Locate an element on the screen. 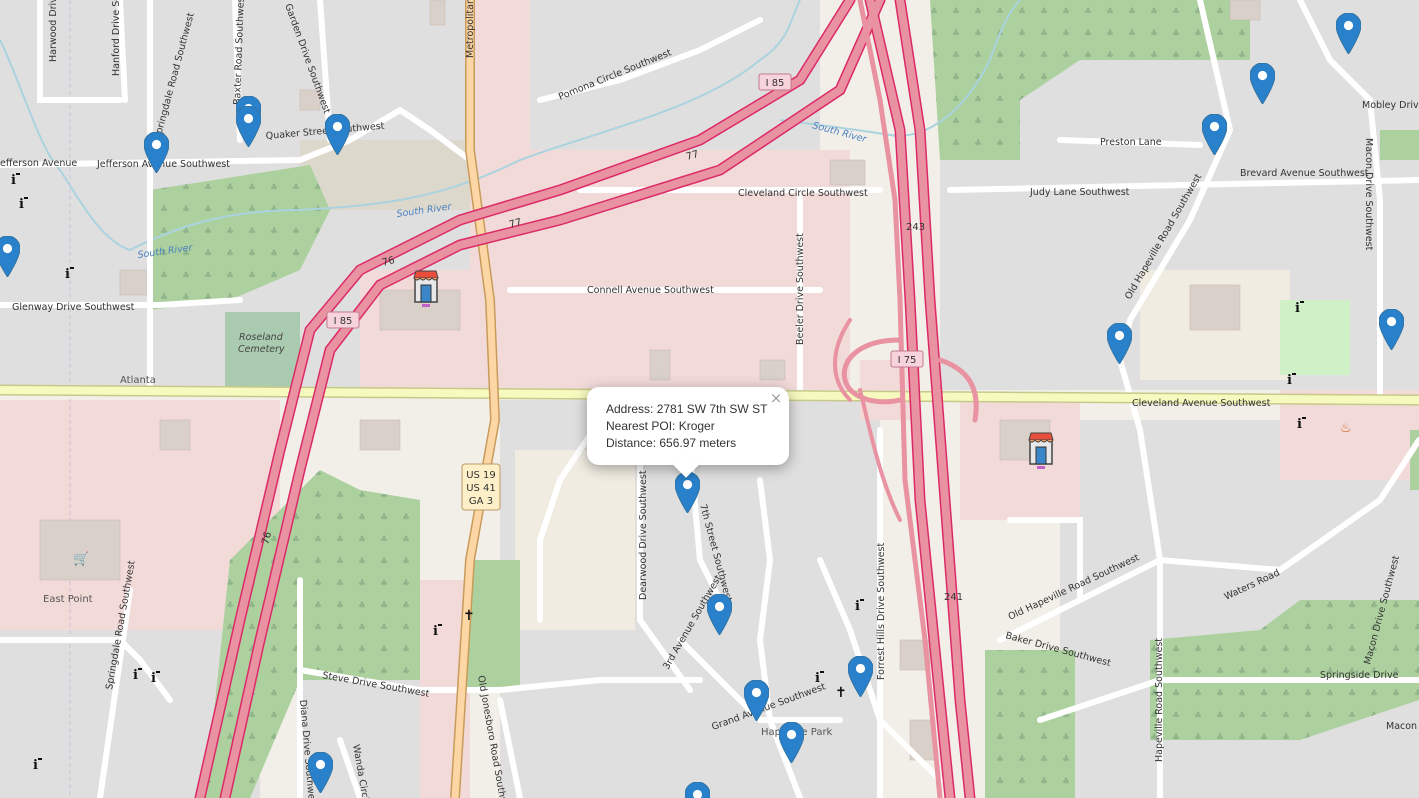  popup-address: Address: 2781 SW 7th SW ST is located at coordinates (687, 409).